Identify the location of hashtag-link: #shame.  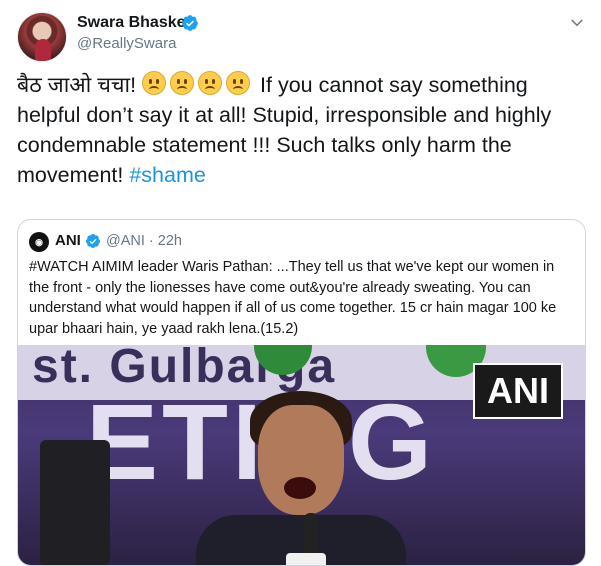
(167, 175).